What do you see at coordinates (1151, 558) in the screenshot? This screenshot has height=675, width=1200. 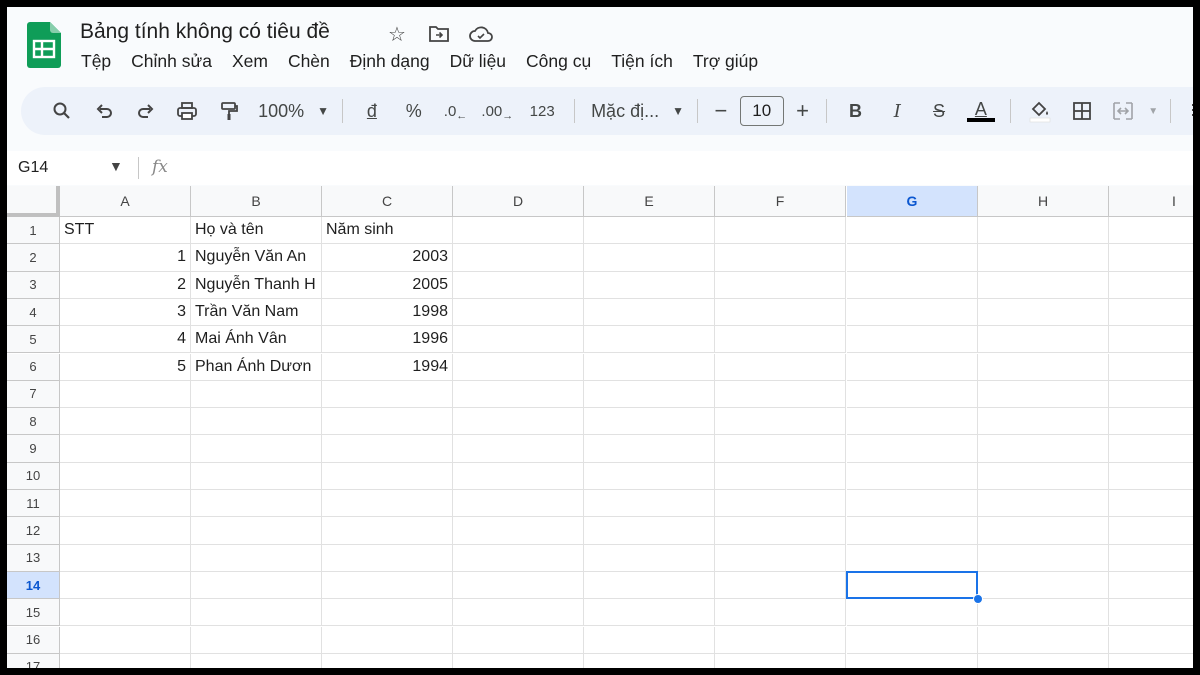 I see `cell-i13` at bounding box center [1151, 558].